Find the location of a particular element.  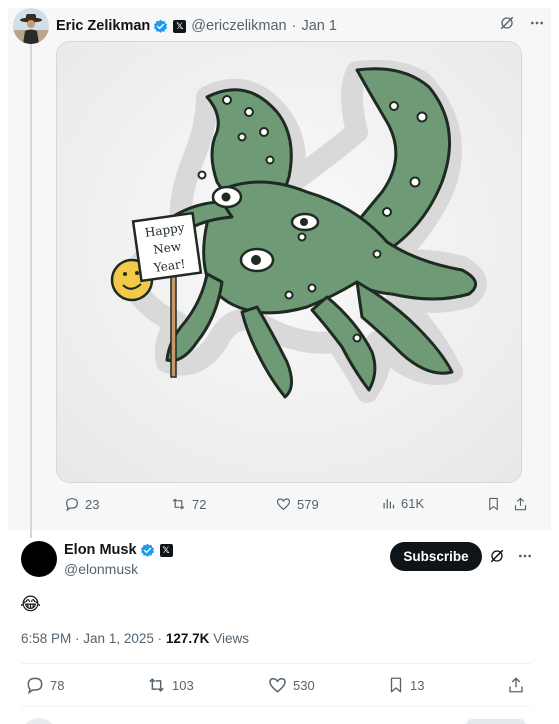

parent-post-date: Jan 1 is located at coordinates (318, 26).